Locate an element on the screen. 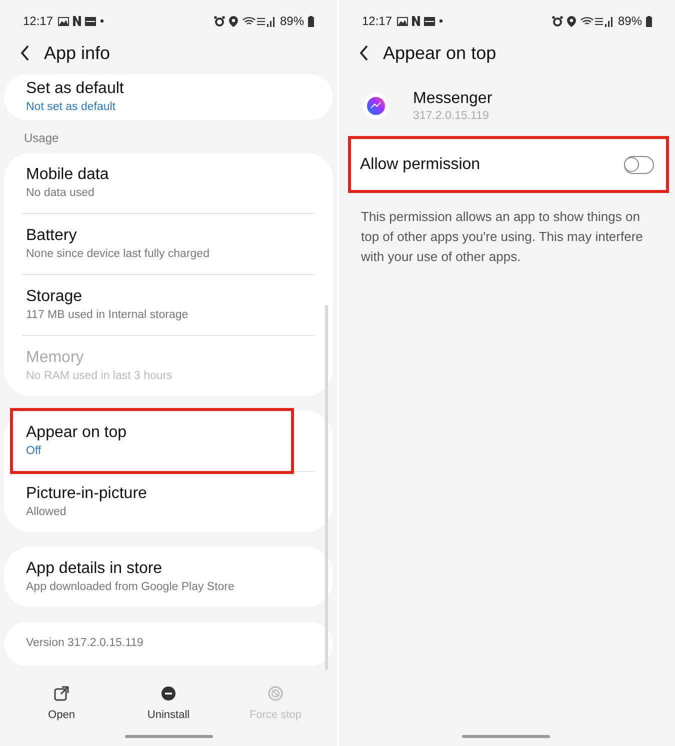 This screenshot has height=746, width=675. settings-row: Battery None since device last fully charged is located at coordinates (168, 244).